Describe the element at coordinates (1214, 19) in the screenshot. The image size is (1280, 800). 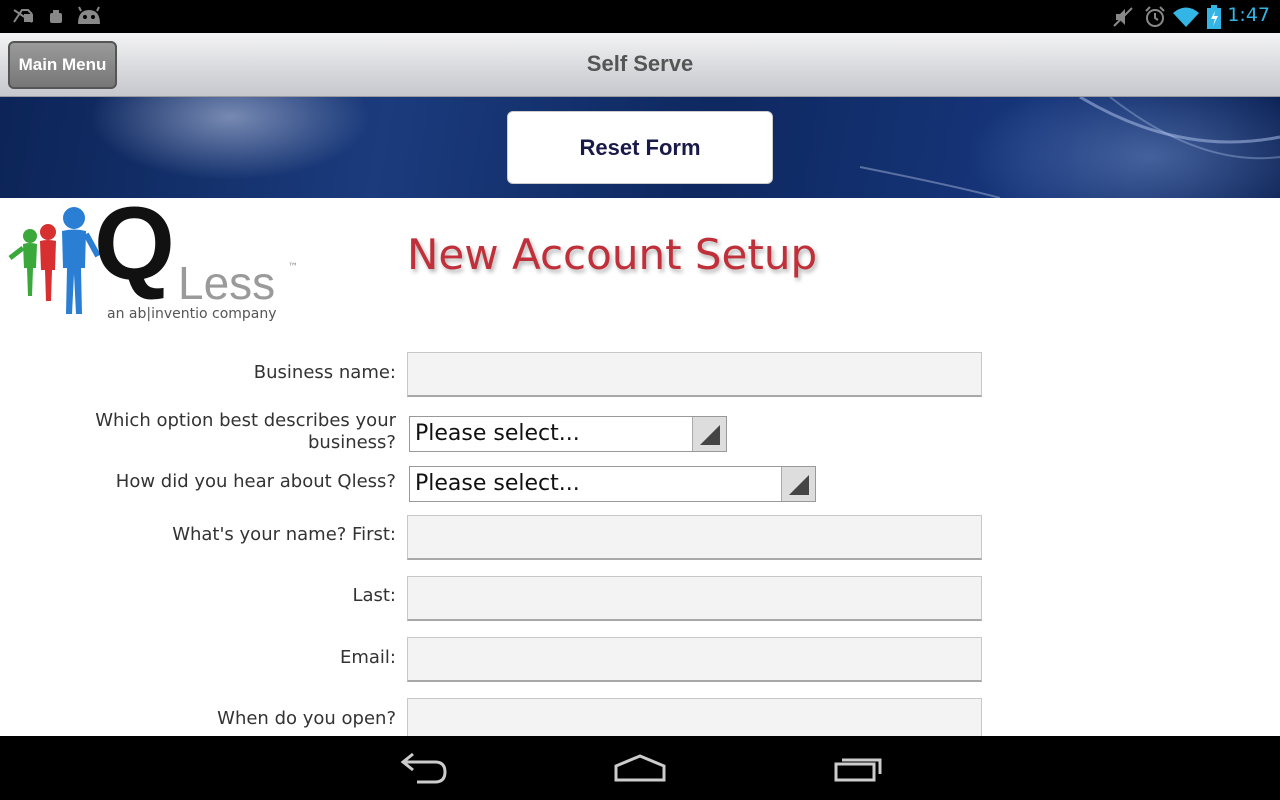
I see `battery-icon` at that location.